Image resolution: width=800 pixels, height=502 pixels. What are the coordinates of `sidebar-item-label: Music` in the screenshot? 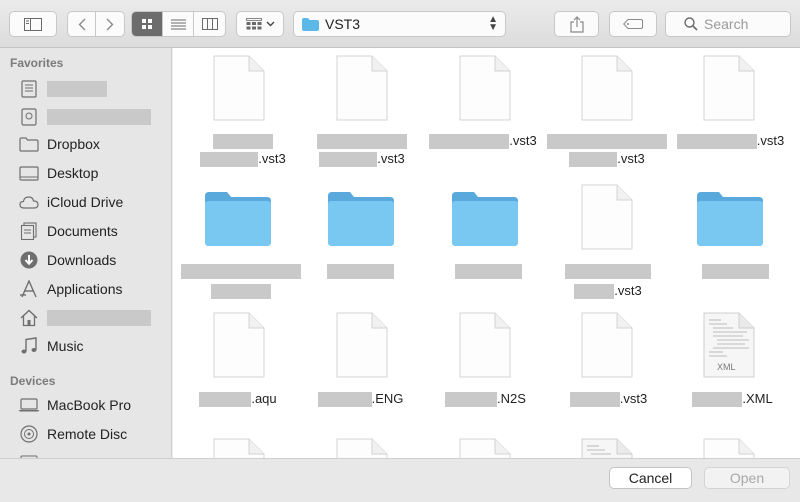 It's located at (65, 346).